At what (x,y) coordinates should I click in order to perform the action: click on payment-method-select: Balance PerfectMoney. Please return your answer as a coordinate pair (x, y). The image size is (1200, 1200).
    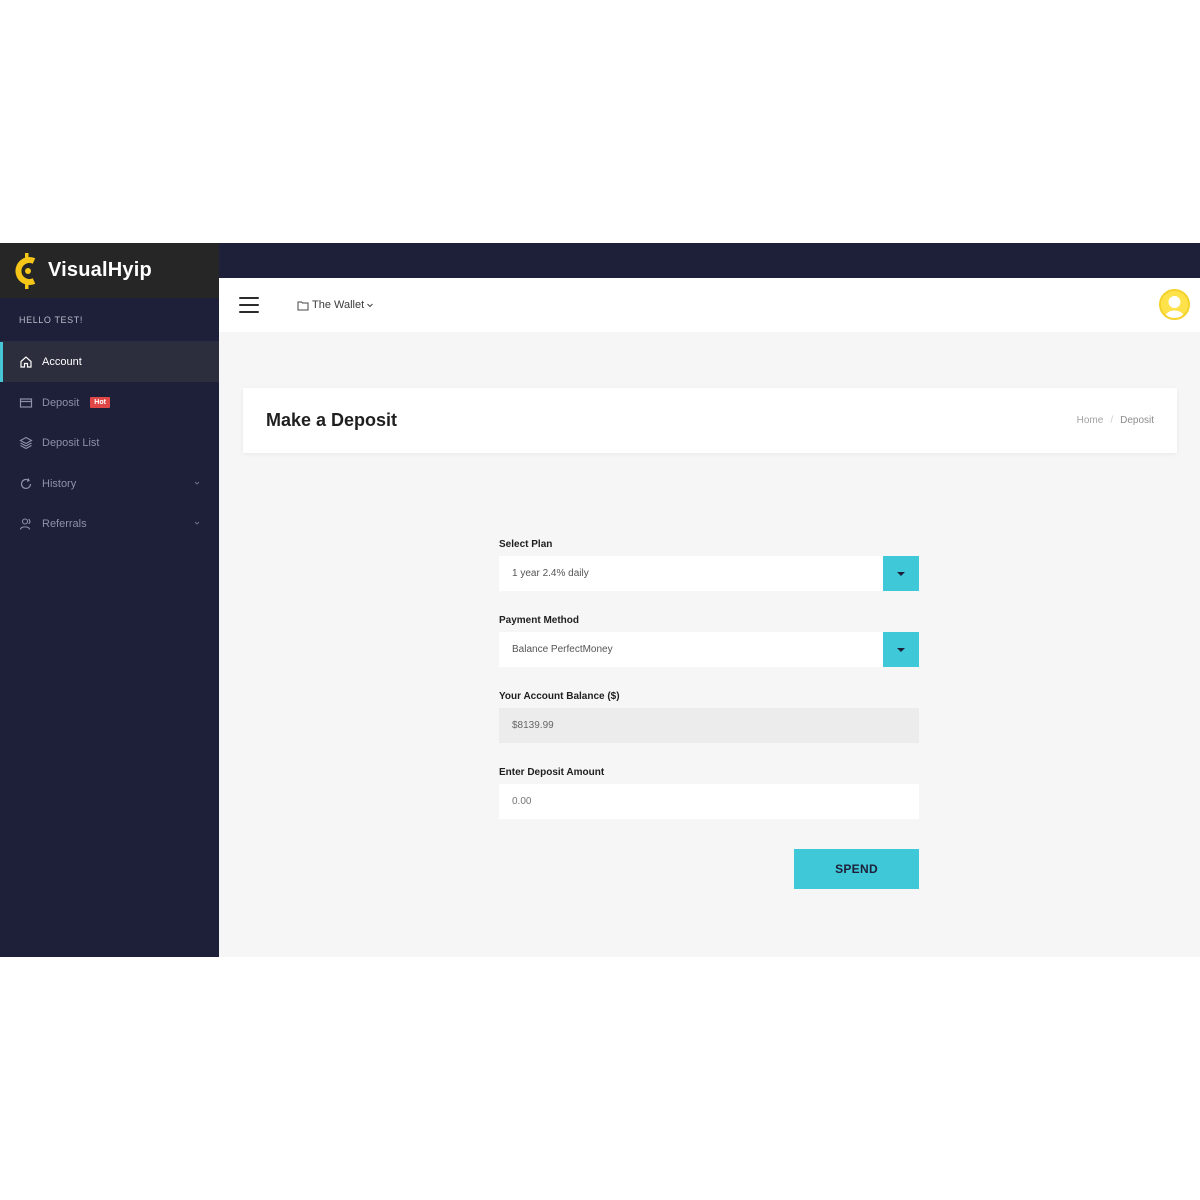
    Looking at the image, I should click on (709, 649).